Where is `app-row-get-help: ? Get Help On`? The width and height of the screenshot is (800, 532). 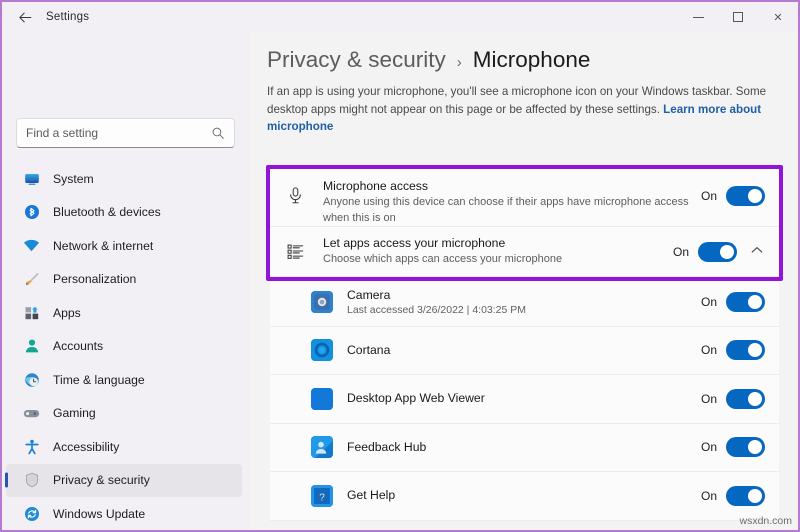
app-row-get-help: ? Get Help On is located at coordinates (524, 496).